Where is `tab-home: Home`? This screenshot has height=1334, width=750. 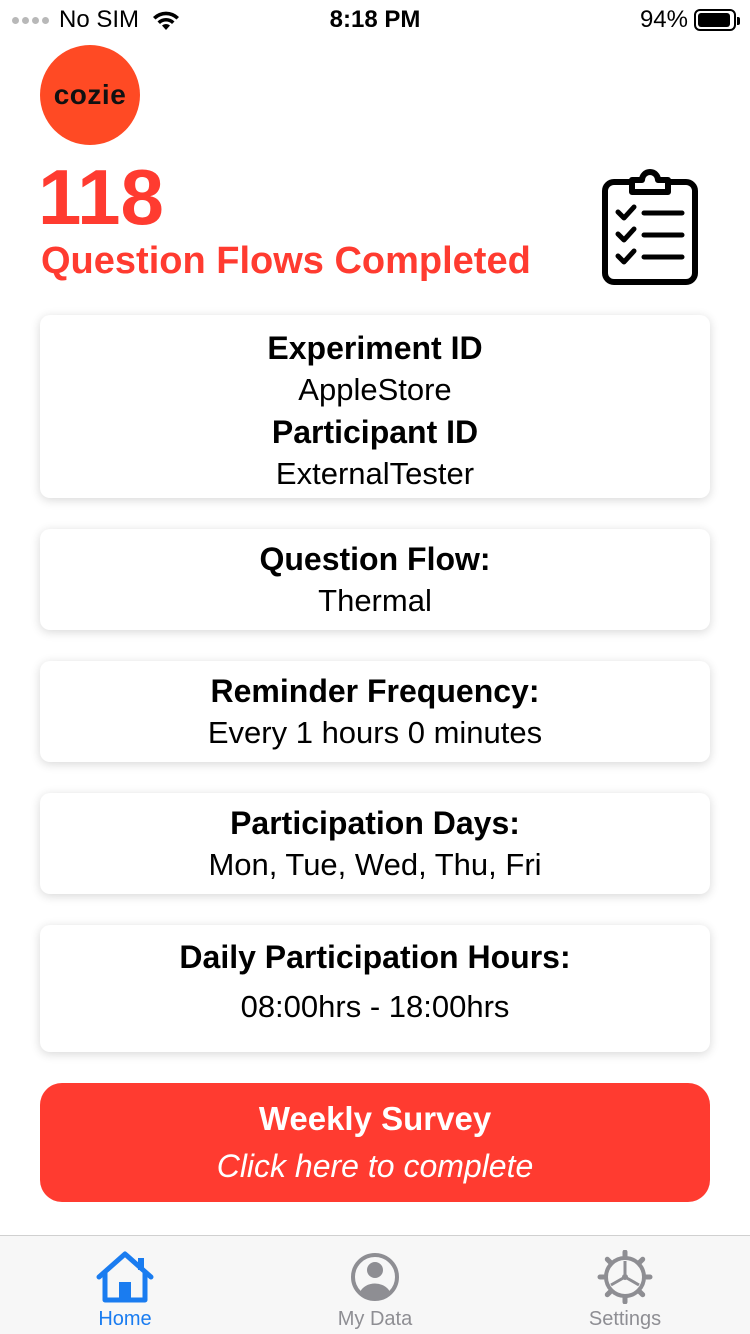 tab-home: Home is located at coordinates (125, 1285).